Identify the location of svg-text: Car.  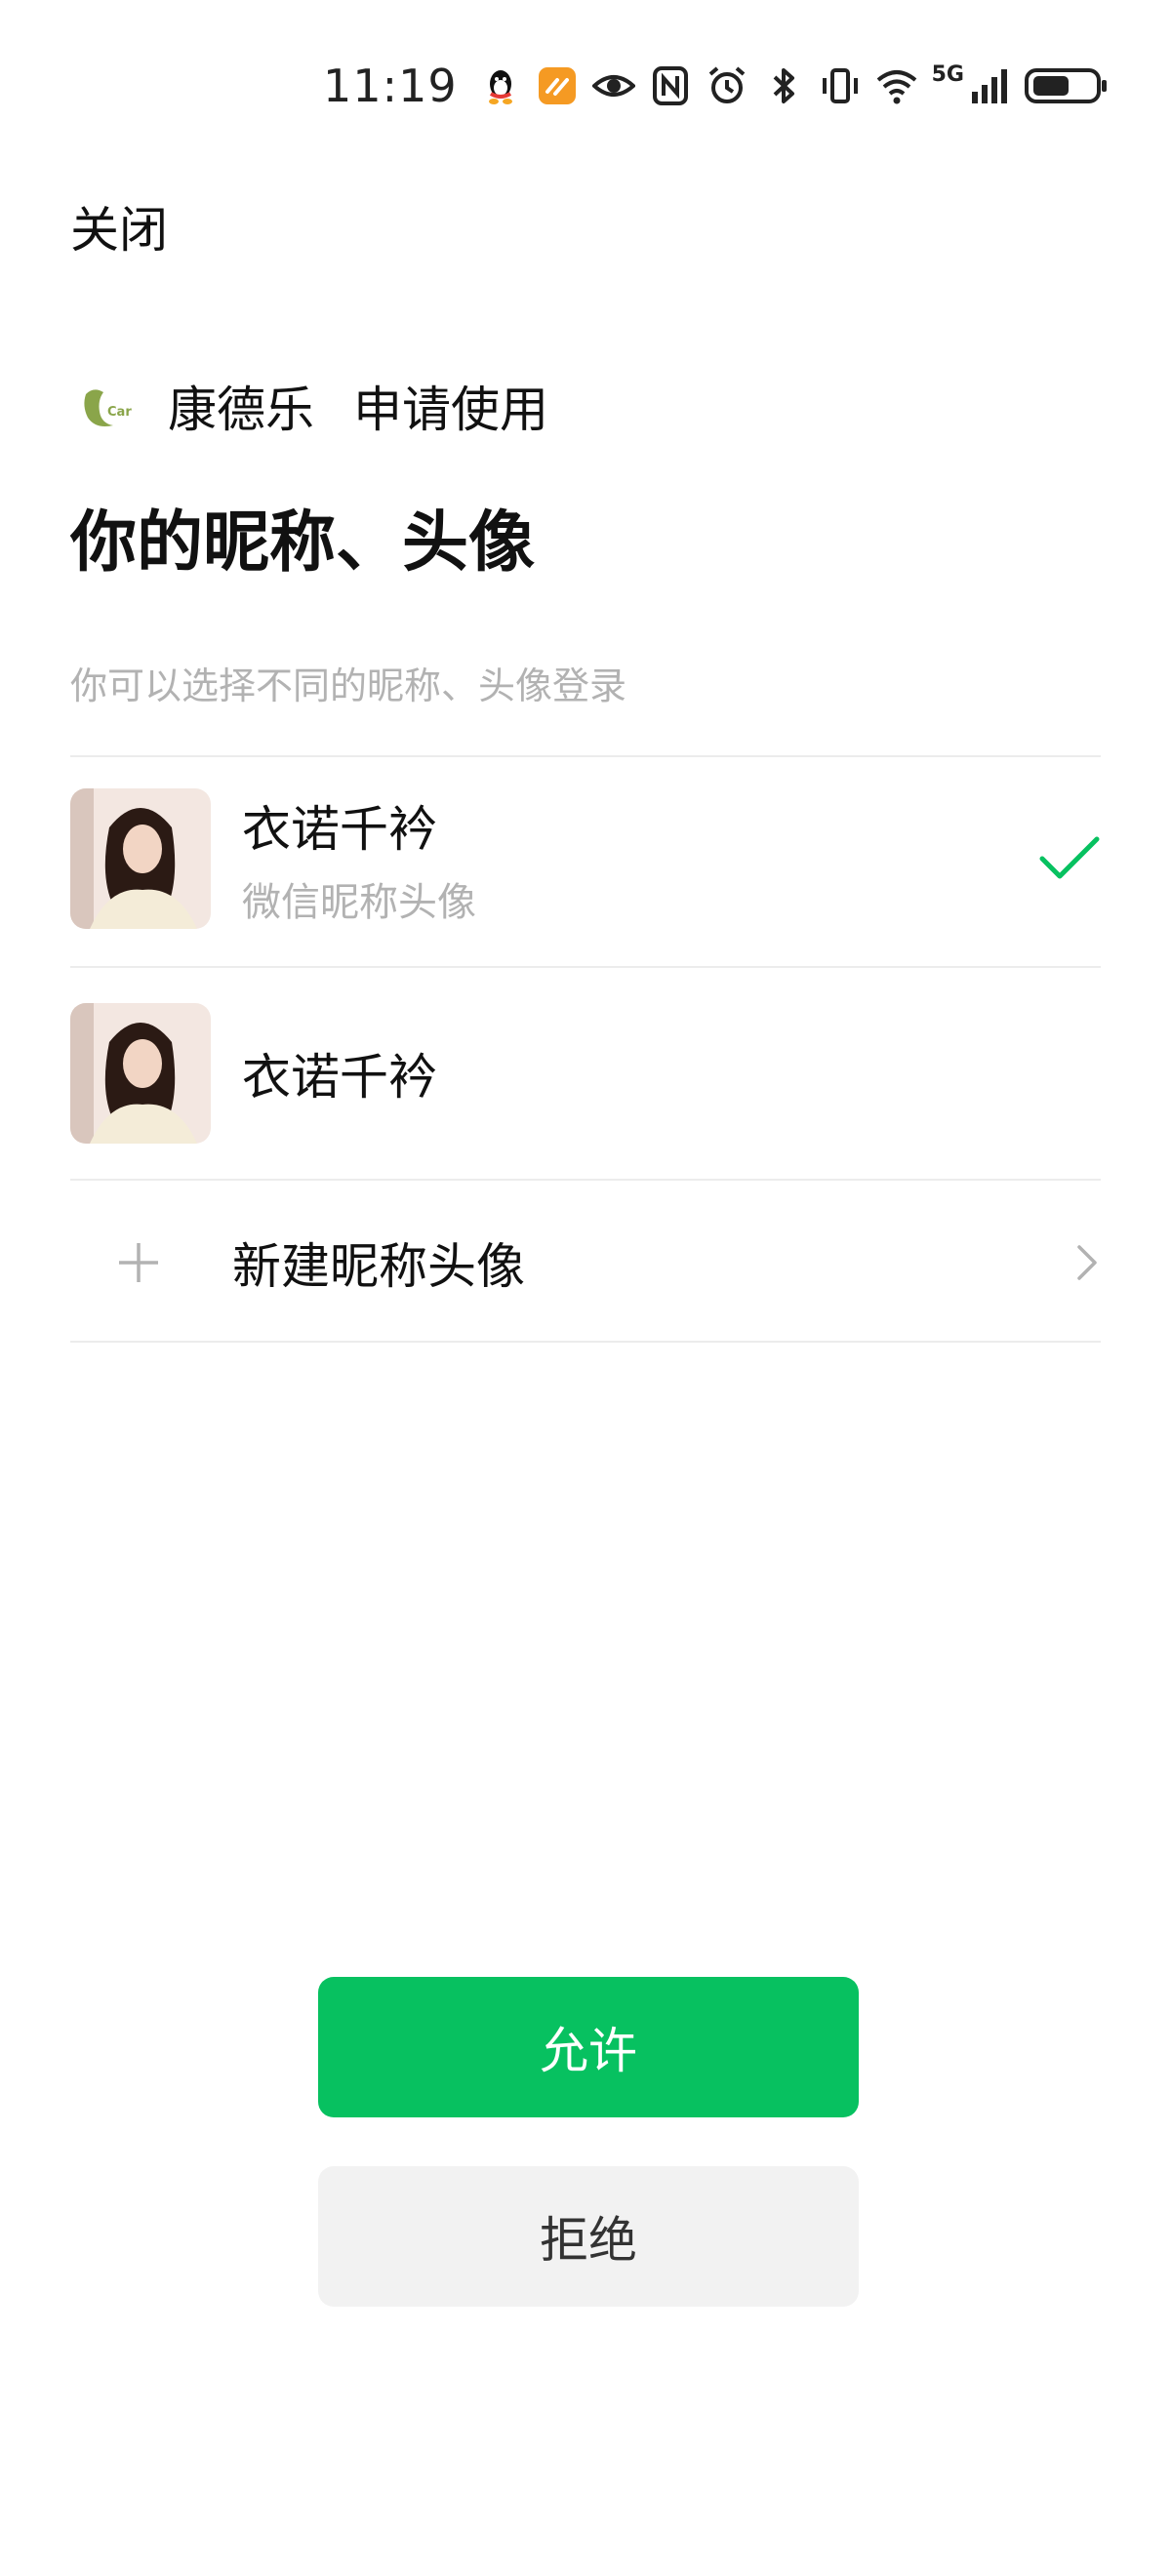
(119, 412).